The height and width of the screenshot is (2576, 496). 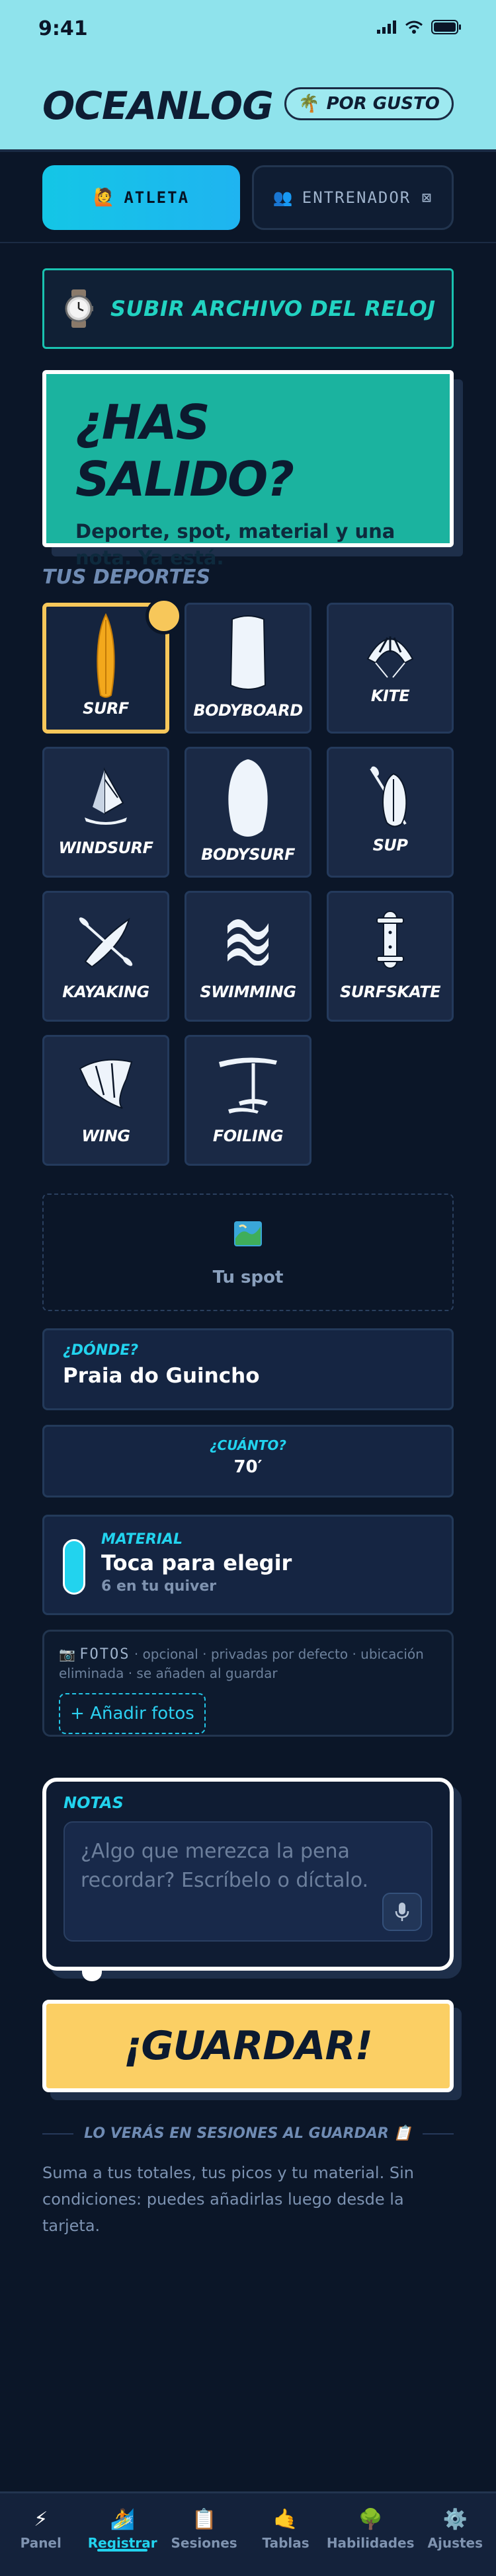 What do you see at coordinates (122, 2543) in the screenshot?
I see `nav-label: Registrar` at bounding box center [122, 2543].